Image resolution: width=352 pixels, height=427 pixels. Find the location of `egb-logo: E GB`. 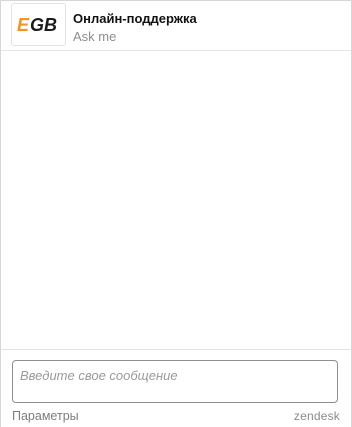

egb-logo: E GB is located at coordinates (38, 24).